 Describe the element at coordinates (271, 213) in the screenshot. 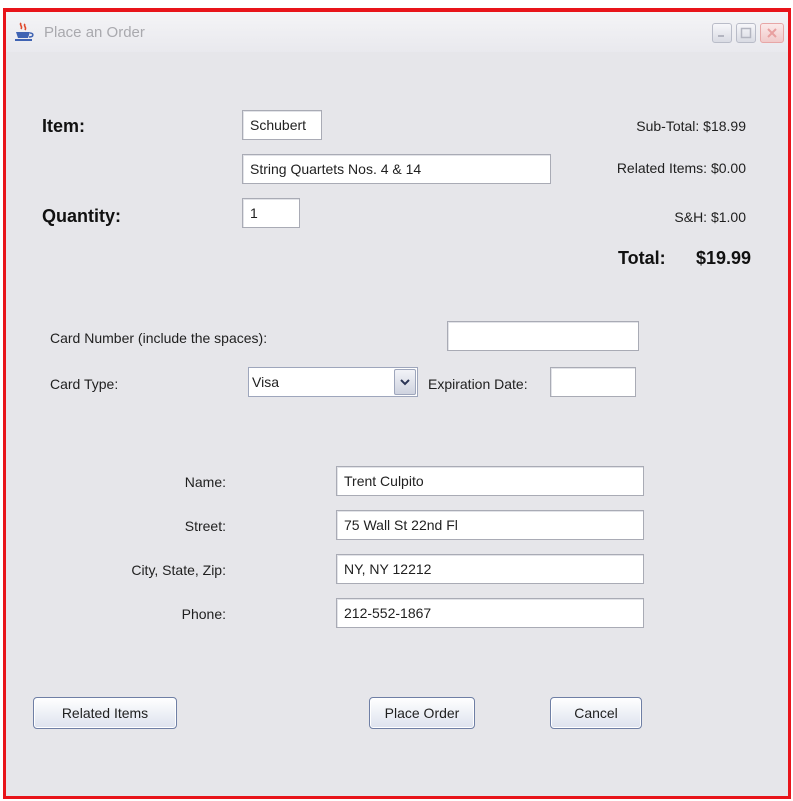

I see `quantity-field` at that location.